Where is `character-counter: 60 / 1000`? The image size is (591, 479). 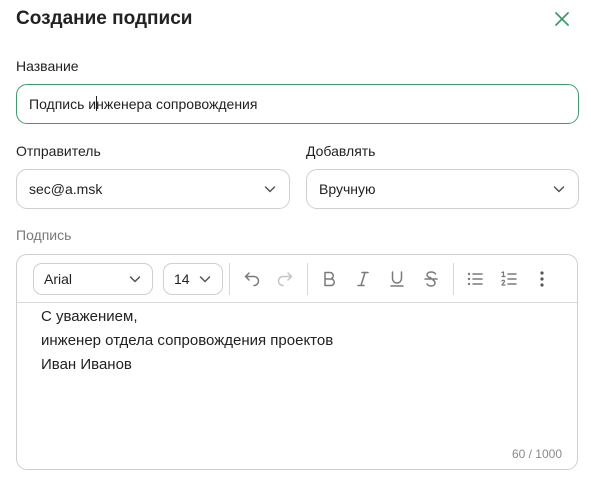
character-counter: 60 / 1000 is located at coordinates (536, 454).